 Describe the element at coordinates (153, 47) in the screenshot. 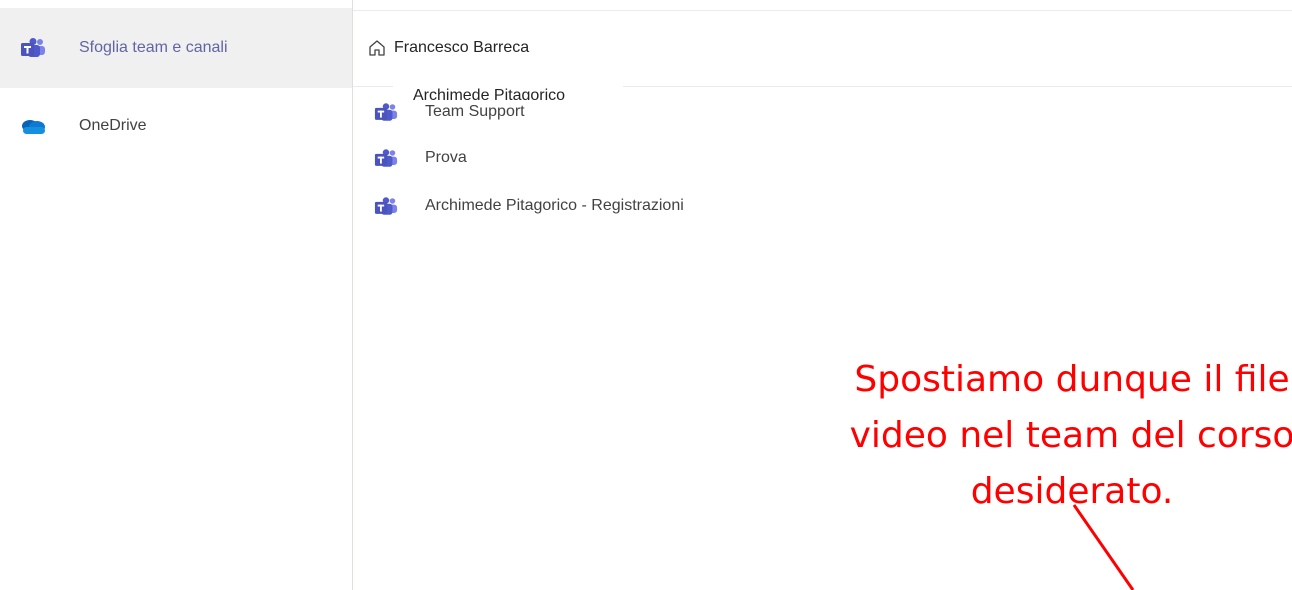

I see `sidebar-item-label: Sfoglia team e canali` at that location.